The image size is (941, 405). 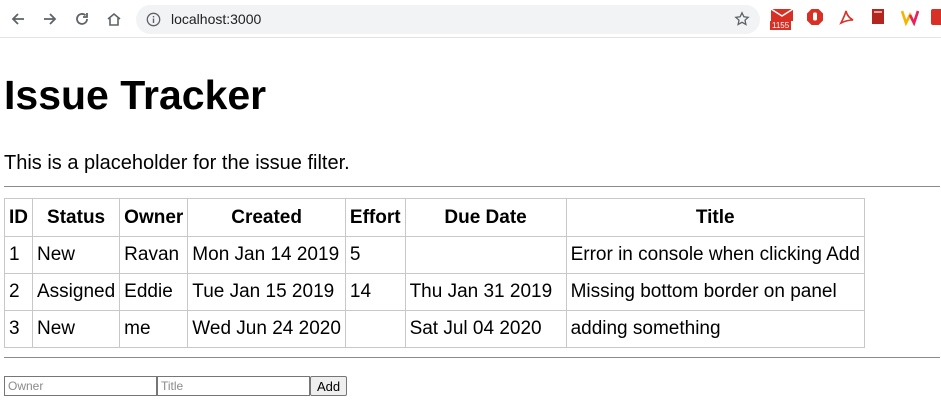 I want to click on browser-toolbar: localhost:3000 1155, so click(x=470, y=19).